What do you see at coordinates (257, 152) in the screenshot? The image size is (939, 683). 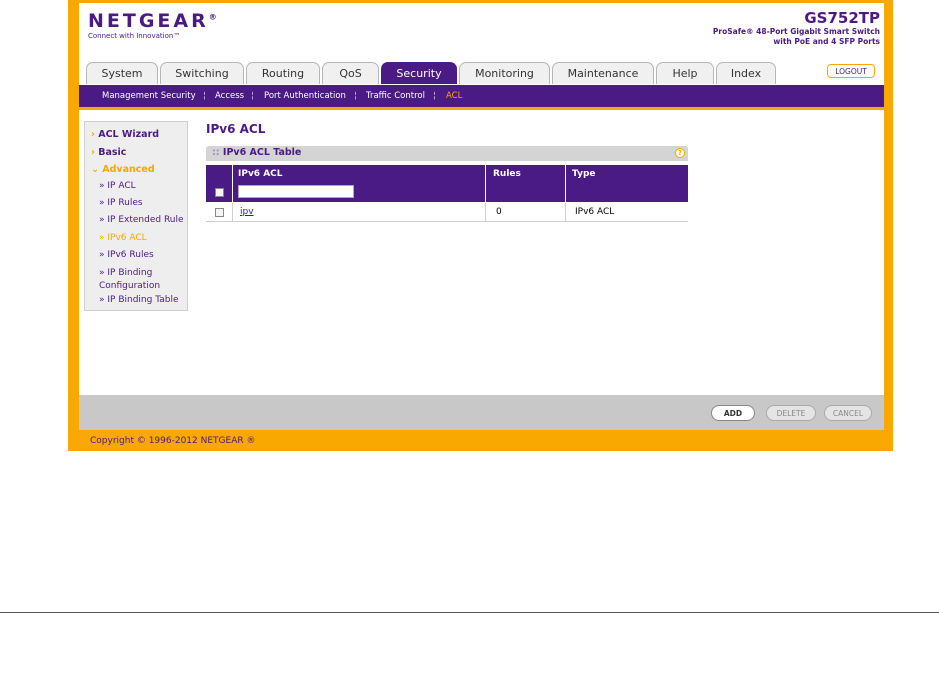 I see `table-title: :: IPv6 ACL Table` at bounding box center [257, 152].